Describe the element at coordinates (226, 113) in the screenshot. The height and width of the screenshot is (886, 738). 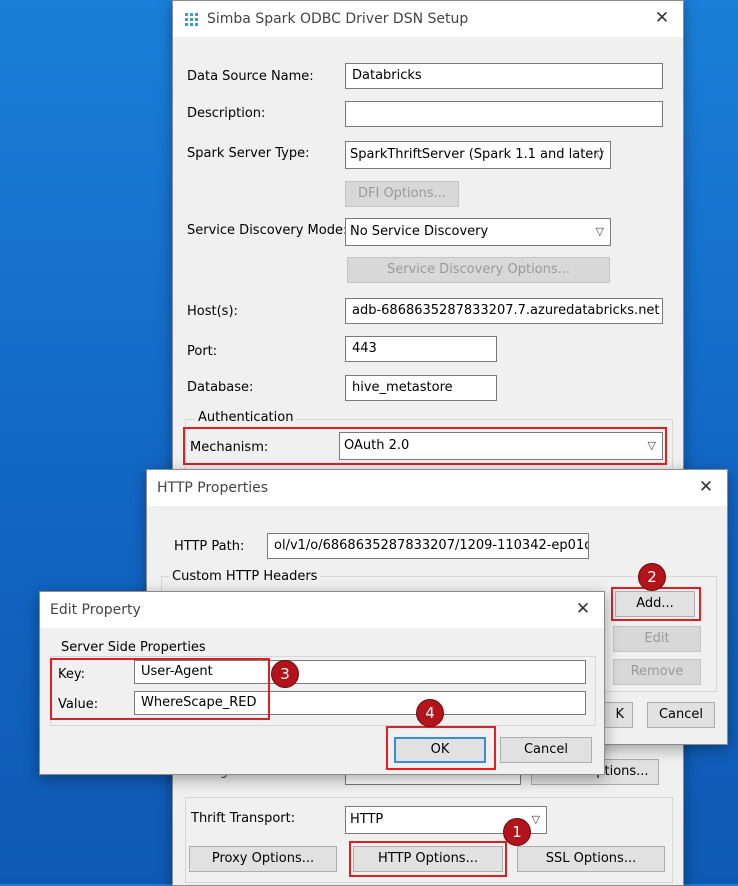
I see `description-label: Description:` at that location.